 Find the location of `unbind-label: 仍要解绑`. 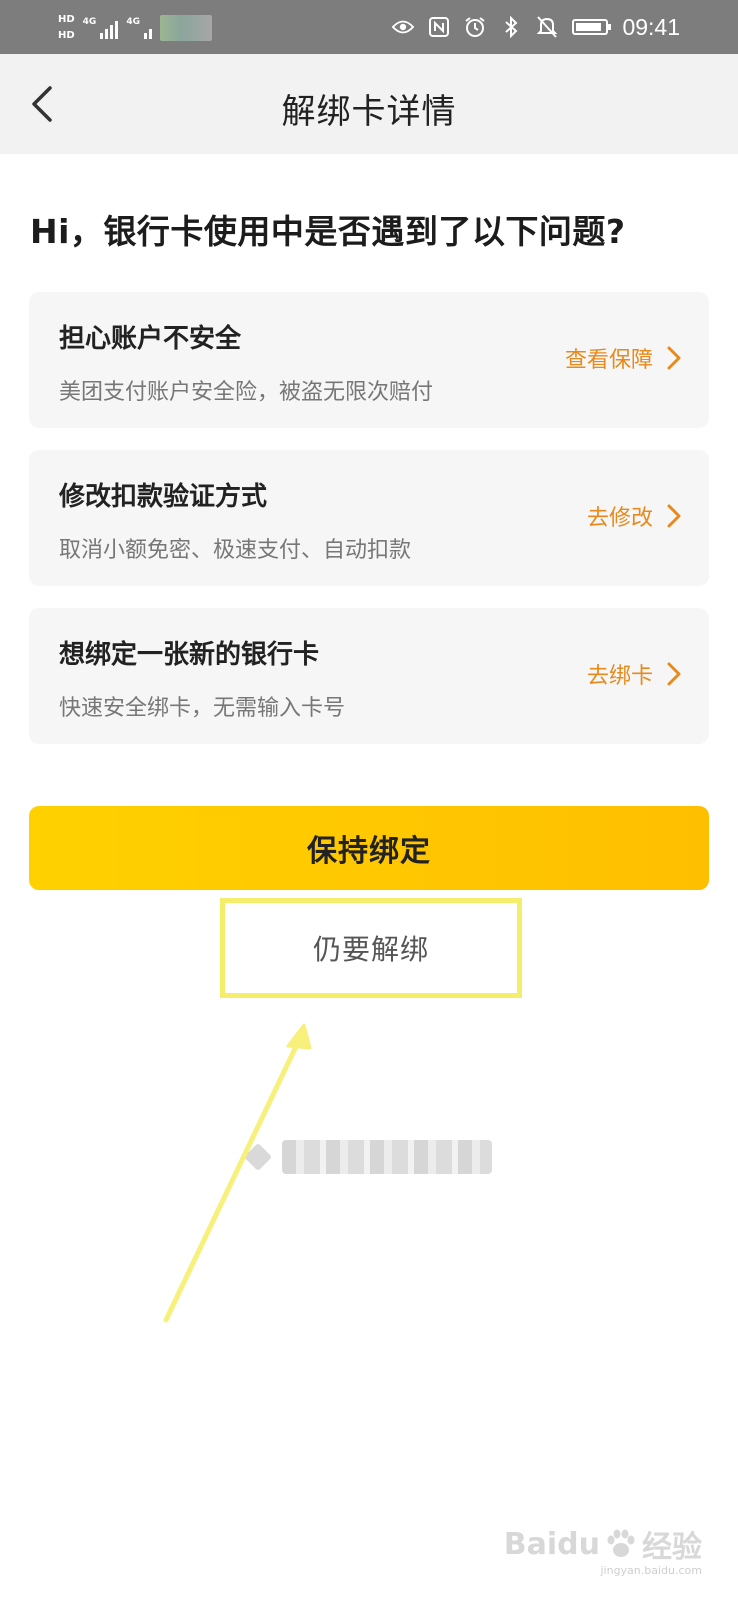

unbind-label: 仍要解绑 is located at coordinates (370, 949).